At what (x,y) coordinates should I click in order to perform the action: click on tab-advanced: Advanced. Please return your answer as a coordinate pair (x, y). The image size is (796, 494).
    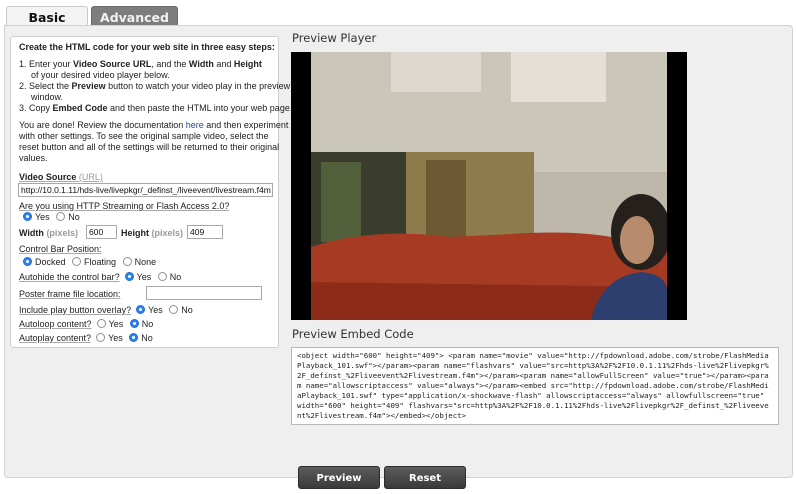
    Looking at the image, I should click on (134, 15).